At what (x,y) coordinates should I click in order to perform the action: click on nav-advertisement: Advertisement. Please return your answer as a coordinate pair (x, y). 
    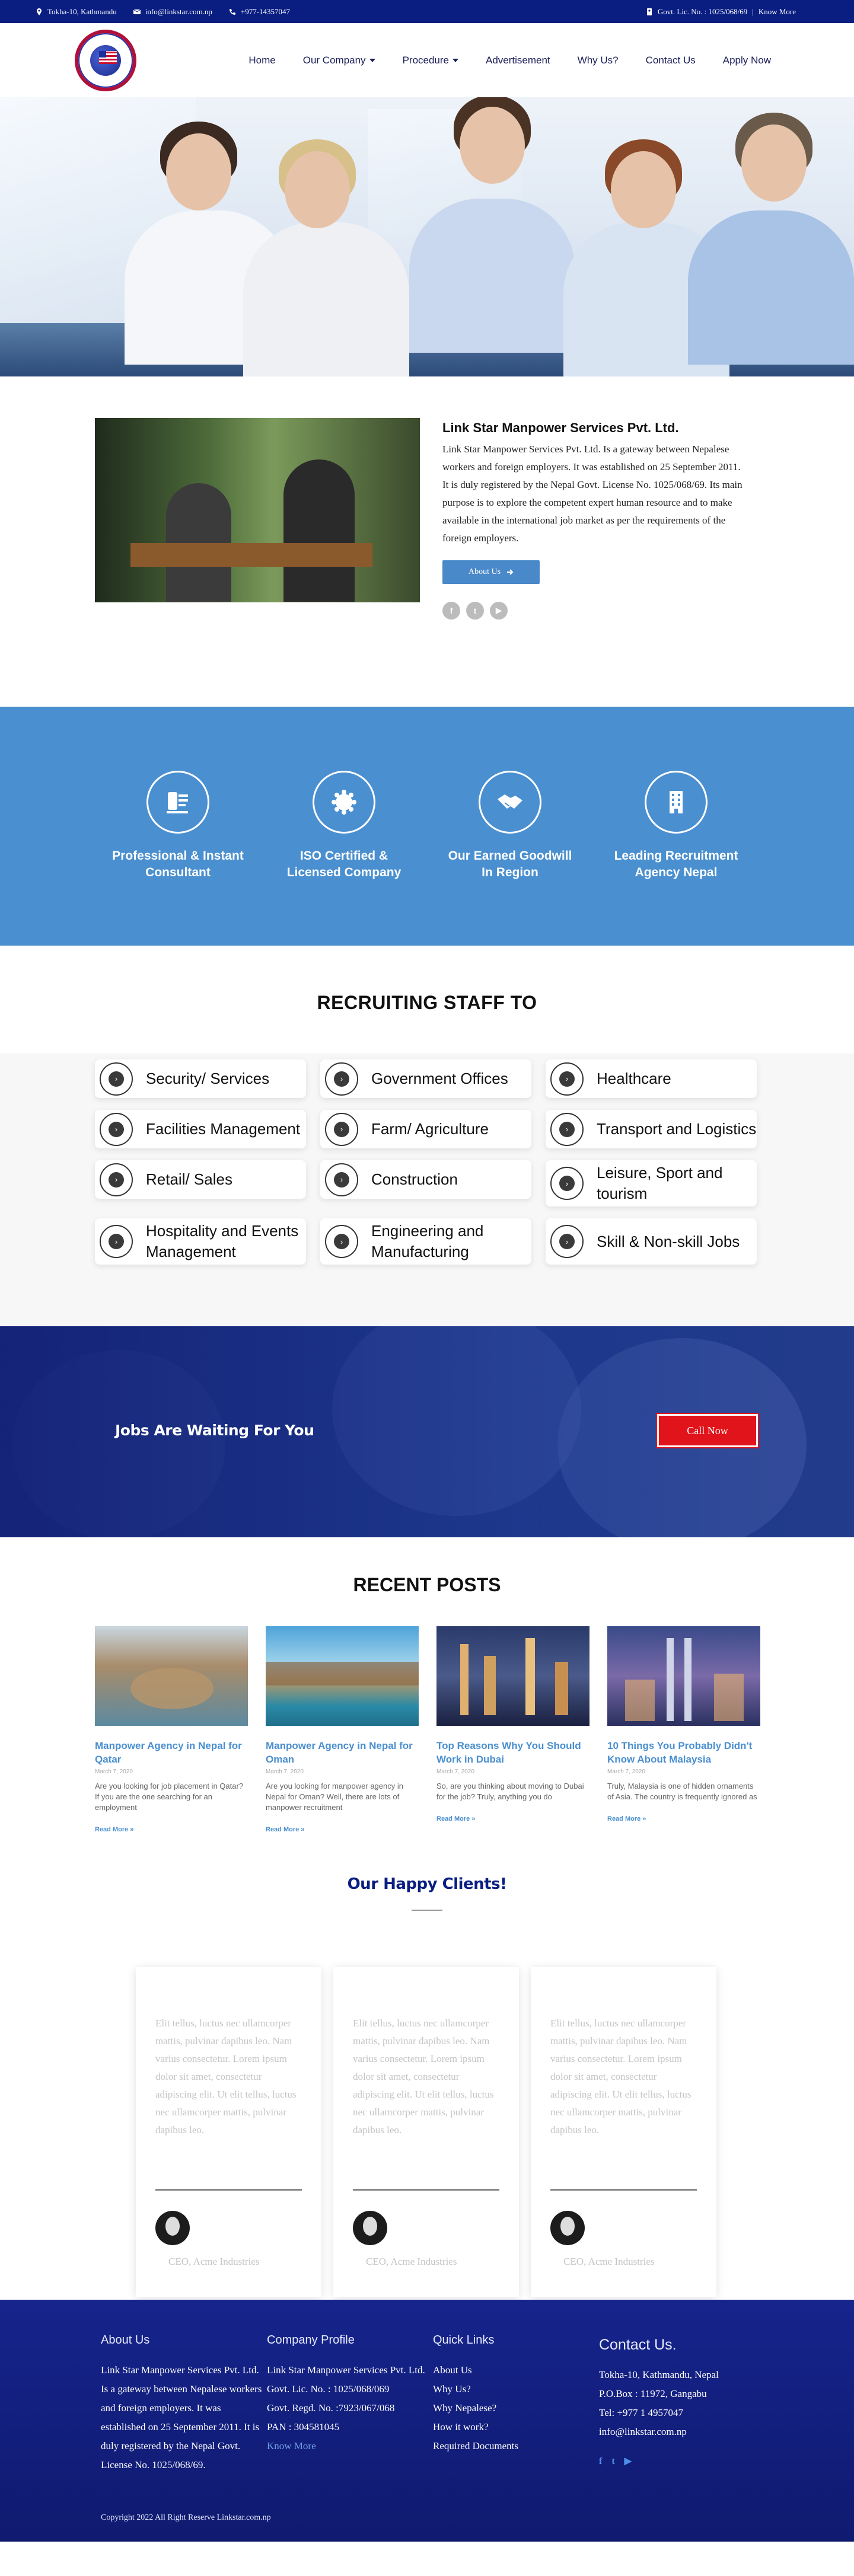
    Looking at the image, I should click on (518, 60).